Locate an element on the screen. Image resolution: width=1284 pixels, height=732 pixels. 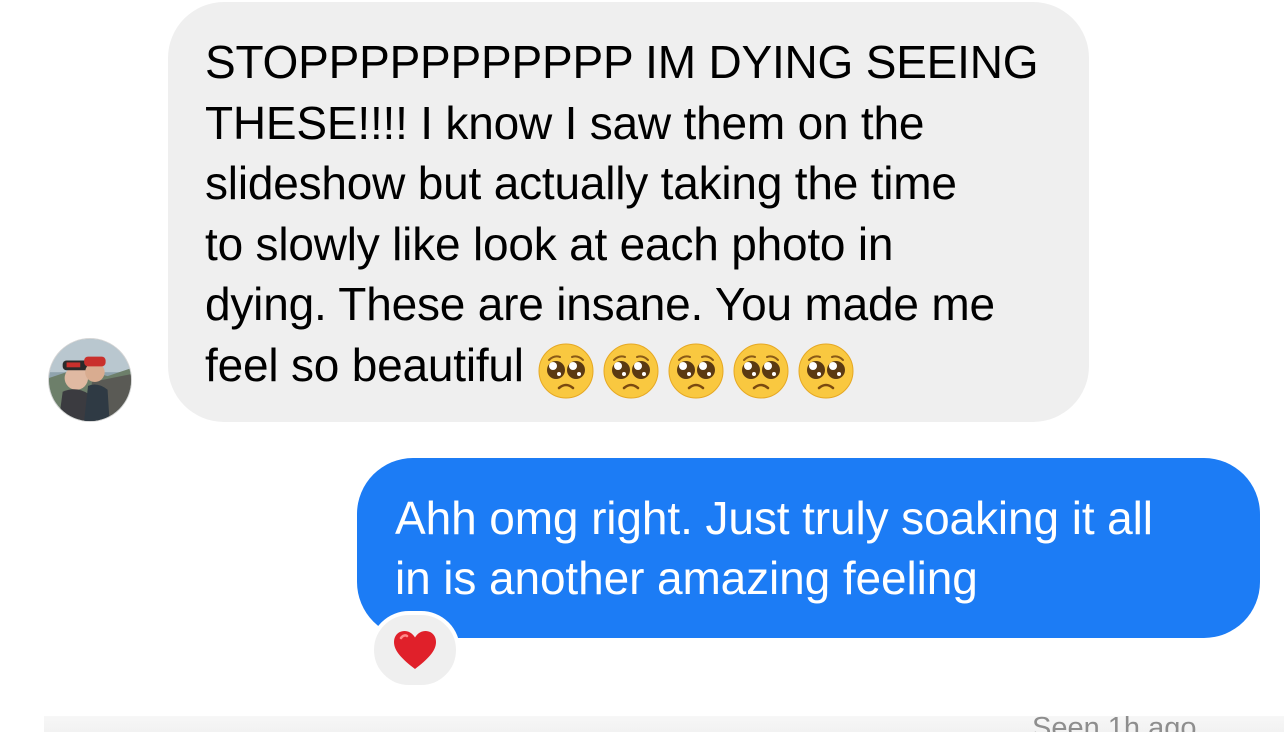
heart-reaction is located at coordinates (415, 650).